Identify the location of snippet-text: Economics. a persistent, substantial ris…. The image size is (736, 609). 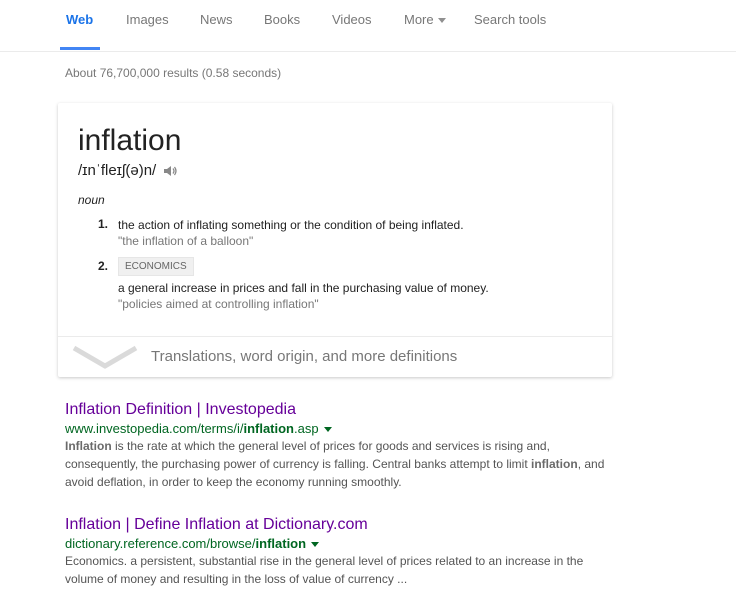
(324, 570).